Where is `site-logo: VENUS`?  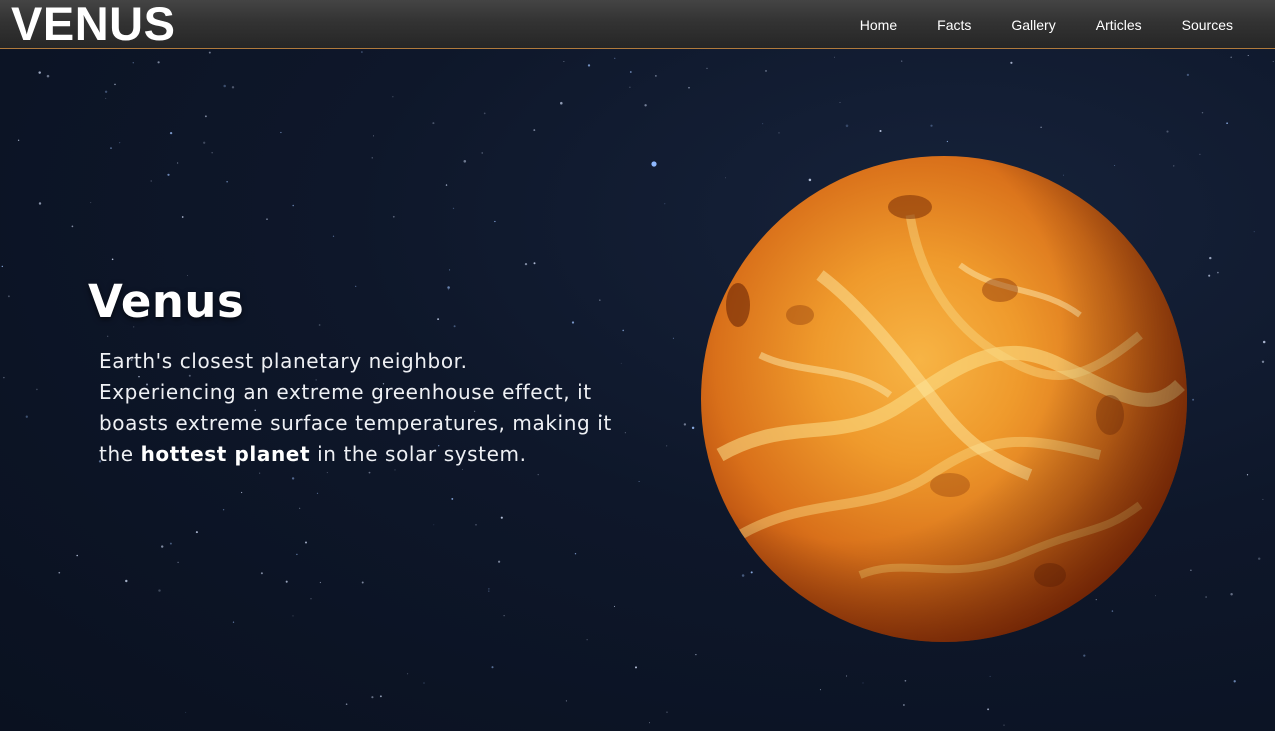 site-logo: VENUS is located at coordinates (93, 25).